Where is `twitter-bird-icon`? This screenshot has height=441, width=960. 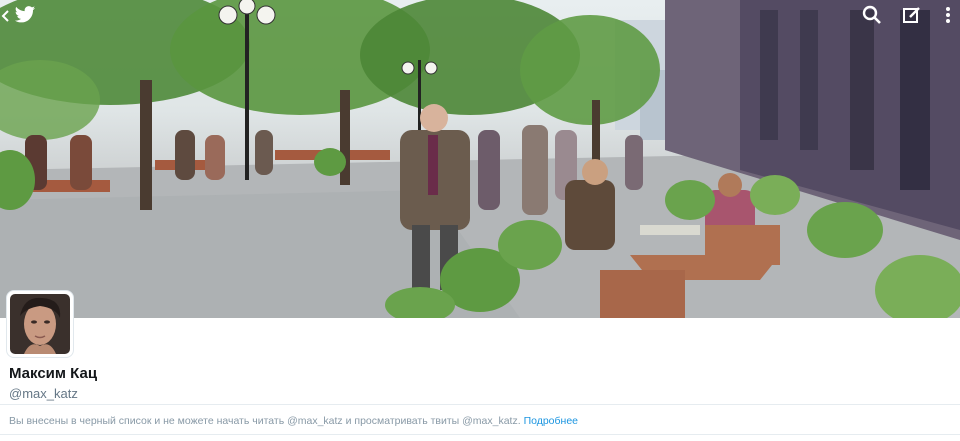
twitter-bird-icon is located at coordinates (26, 17).